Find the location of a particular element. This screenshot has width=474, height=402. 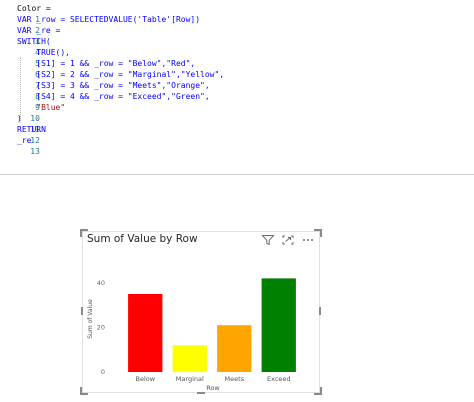

x-tick-label: Below is located at coordinates (146, 379).